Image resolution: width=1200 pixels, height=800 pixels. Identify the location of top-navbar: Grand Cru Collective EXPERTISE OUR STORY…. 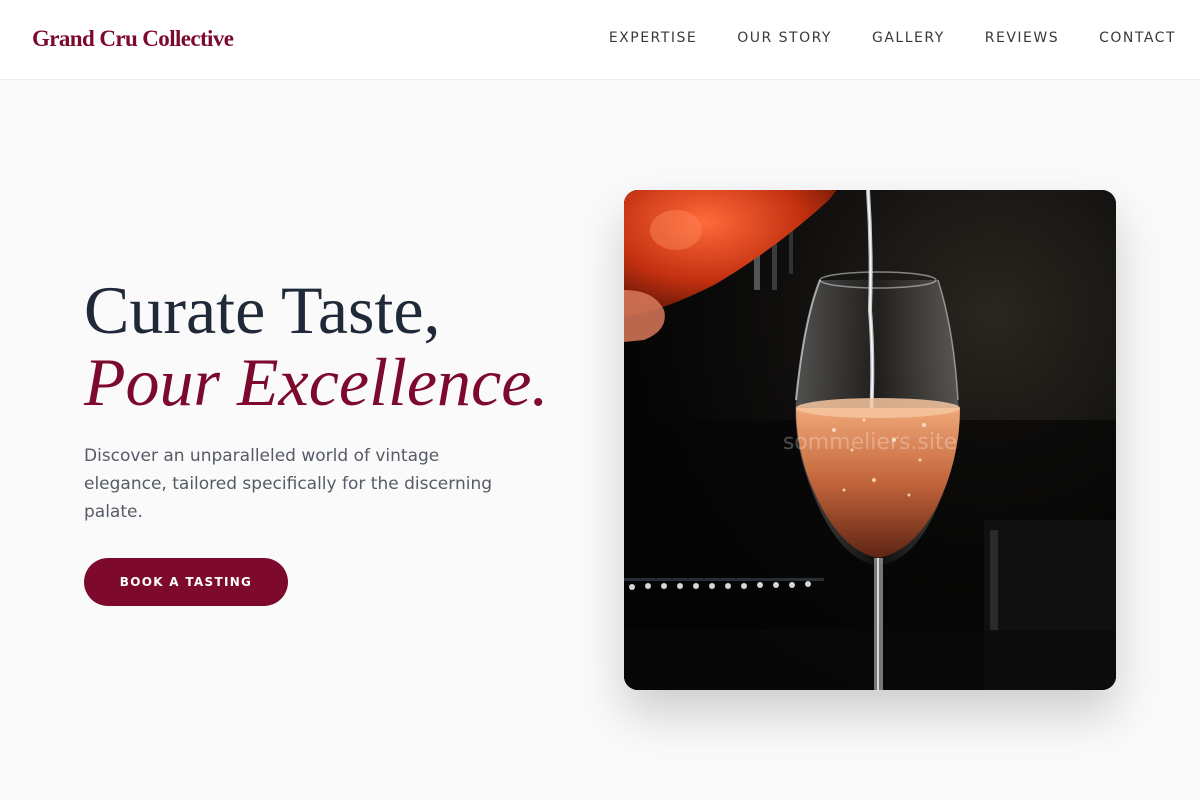
(600, 40).